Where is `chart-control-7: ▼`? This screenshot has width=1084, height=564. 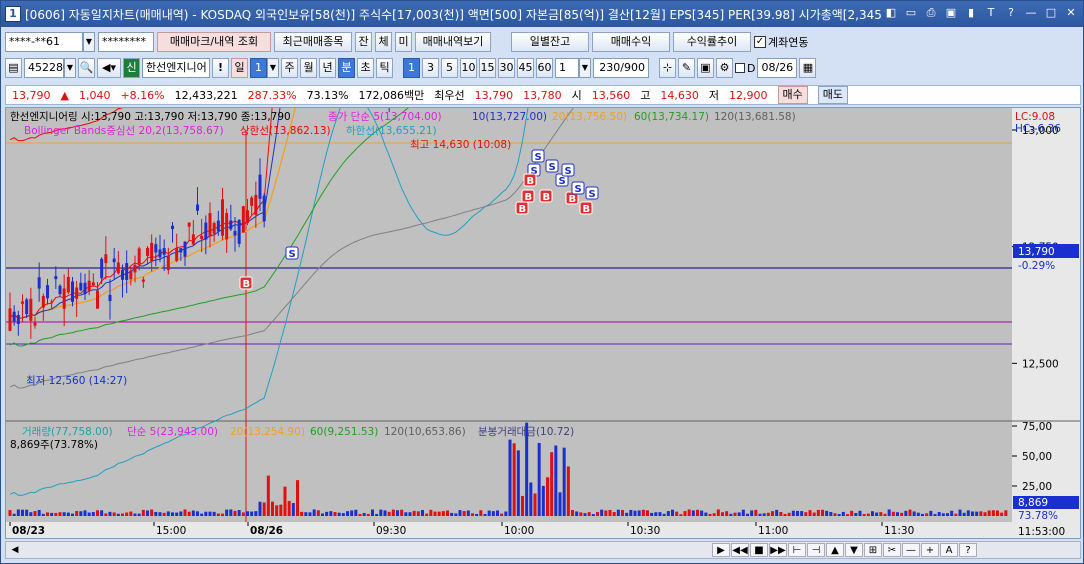 chart-control-7: ▼ is located at coordinates (854, 550).